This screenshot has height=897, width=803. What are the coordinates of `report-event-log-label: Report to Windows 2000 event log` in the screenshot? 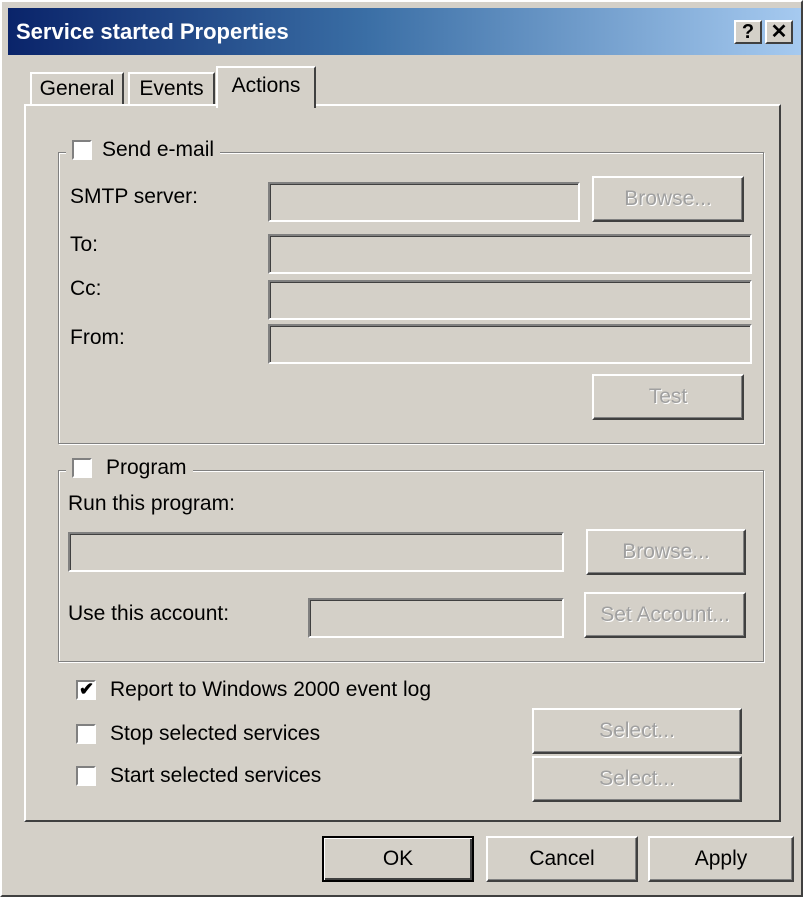 It's located at (271, 689).